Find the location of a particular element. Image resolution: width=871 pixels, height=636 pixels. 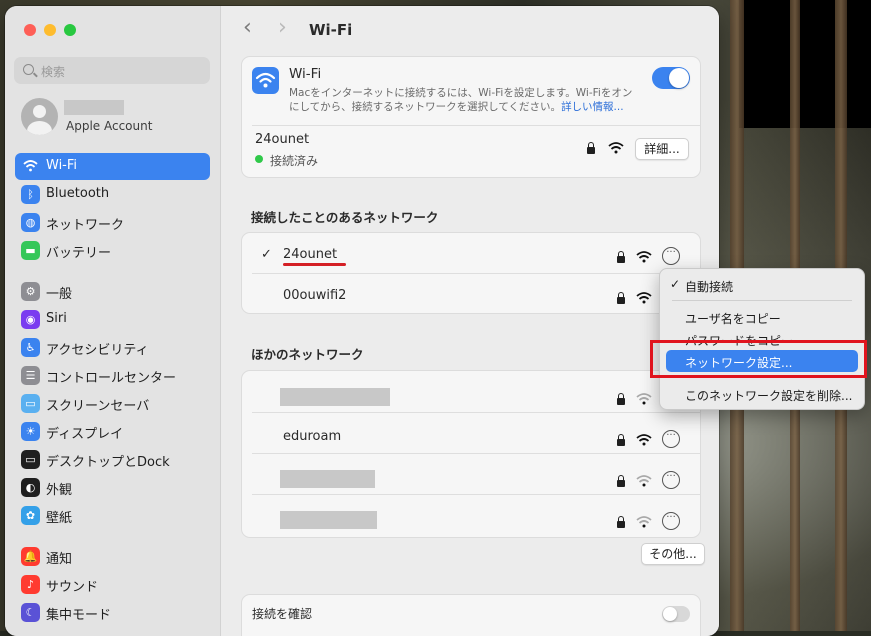

gear-icon: ⚙ is located at coordinates (30, 291).